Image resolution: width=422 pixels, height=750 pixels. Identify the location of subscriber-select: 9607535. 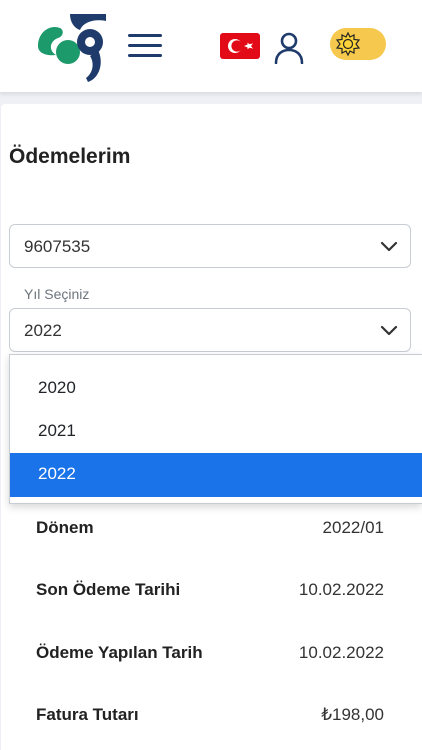
(210, 246).